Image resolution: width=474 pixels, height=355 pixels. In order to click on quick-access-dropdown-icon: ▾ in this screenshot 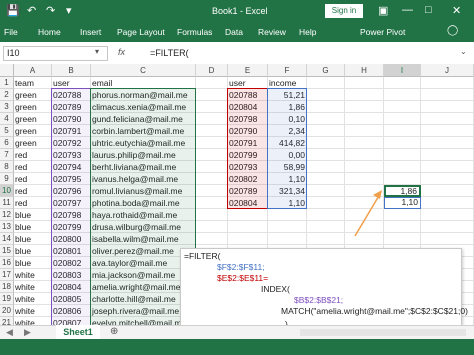, I will do `click(69, 10)`.